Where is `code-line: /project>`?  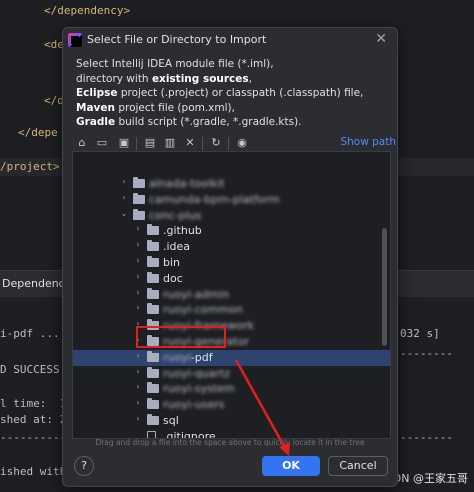 code-line: /project> is located at coordinates (30, 166).